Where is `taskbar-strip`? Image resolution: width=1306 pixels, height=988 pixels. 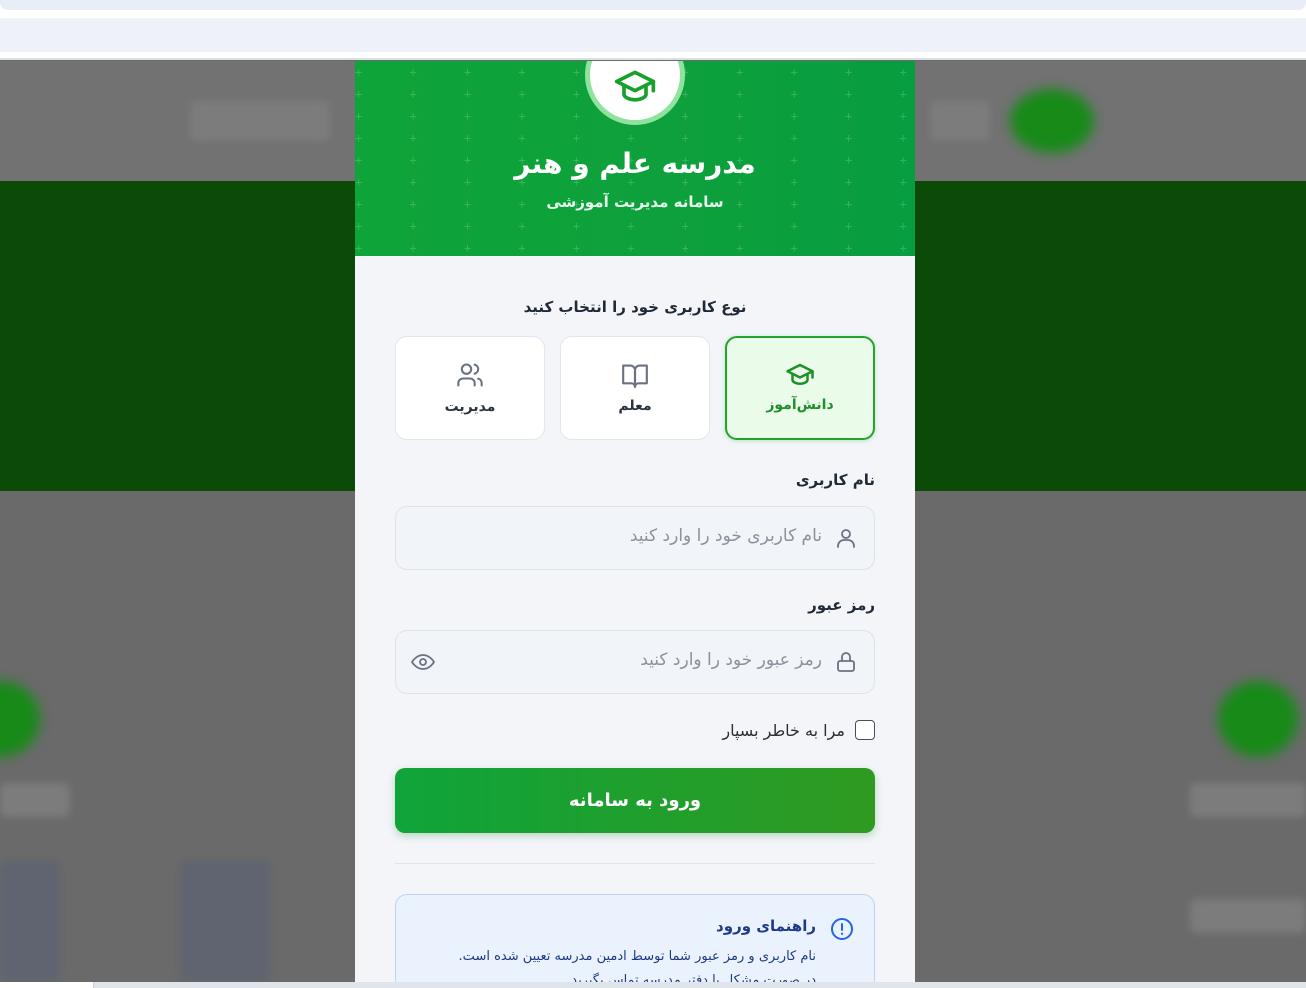 taskbar-strip is located at coordinates (653, 985).